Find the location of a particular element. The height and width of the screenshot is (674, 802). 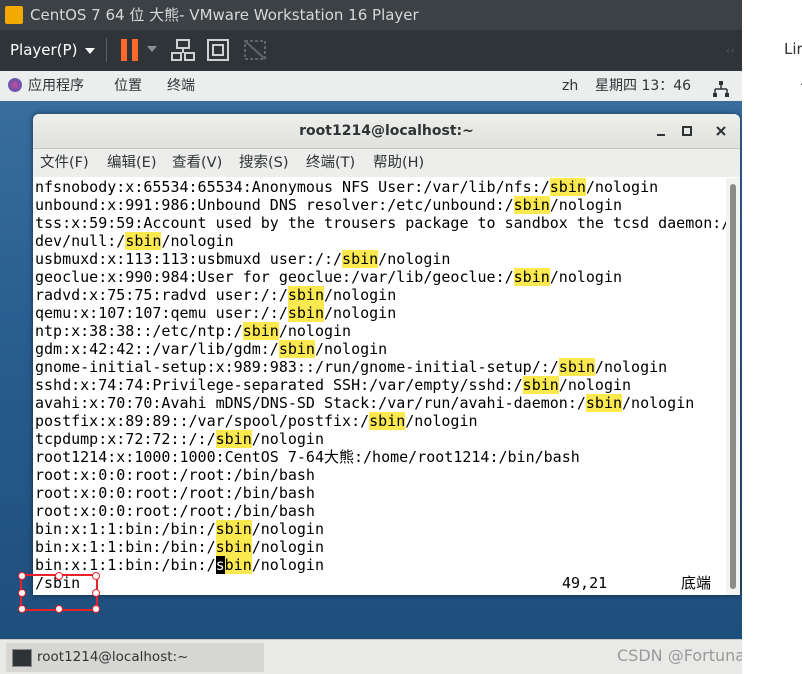

terminal-line: radvd:x:75:75:radvd user:/:/sbin/nologin is located at coordinates (216, 295).